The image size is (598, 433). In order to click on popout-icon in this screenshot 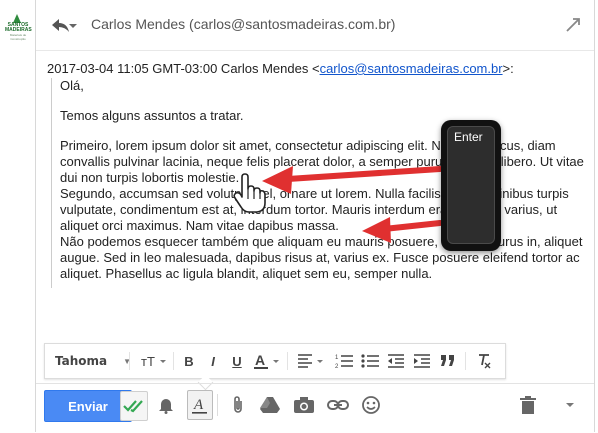, I will do `click(573, 25)`.